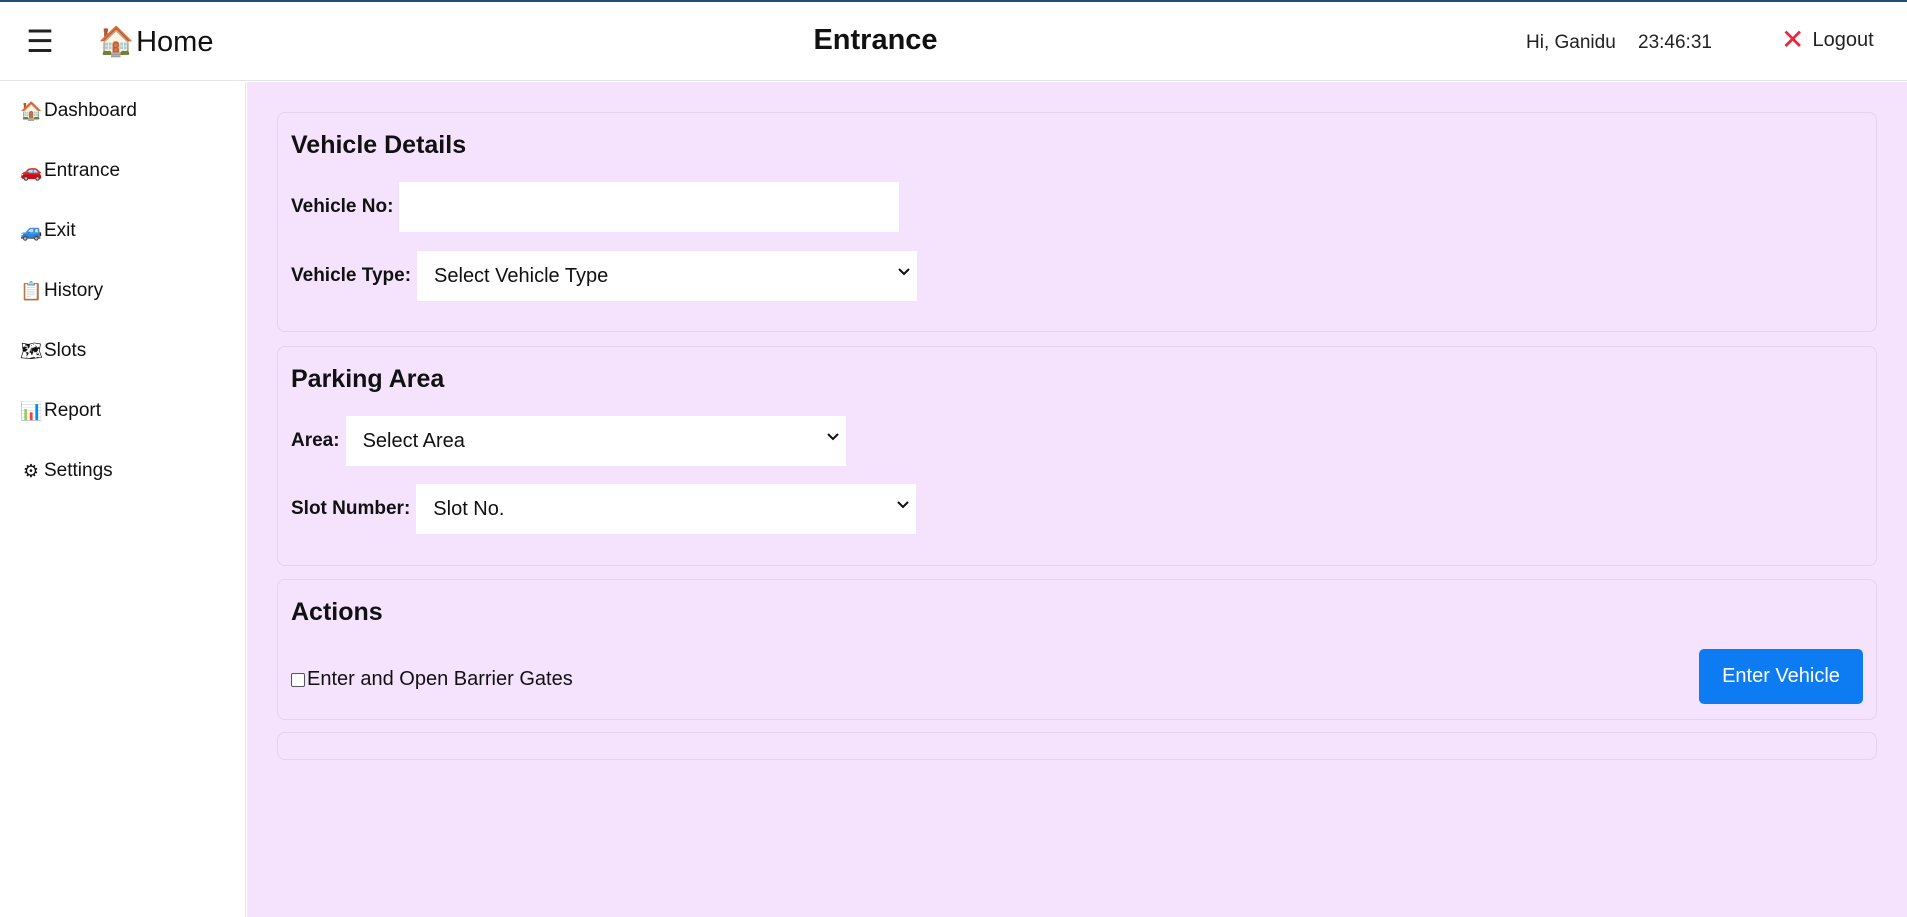  Describe the element at coordinates (1781, 676) in the screenshot. I see `enter-vehicle-button: Enter Vehicle` at that location.